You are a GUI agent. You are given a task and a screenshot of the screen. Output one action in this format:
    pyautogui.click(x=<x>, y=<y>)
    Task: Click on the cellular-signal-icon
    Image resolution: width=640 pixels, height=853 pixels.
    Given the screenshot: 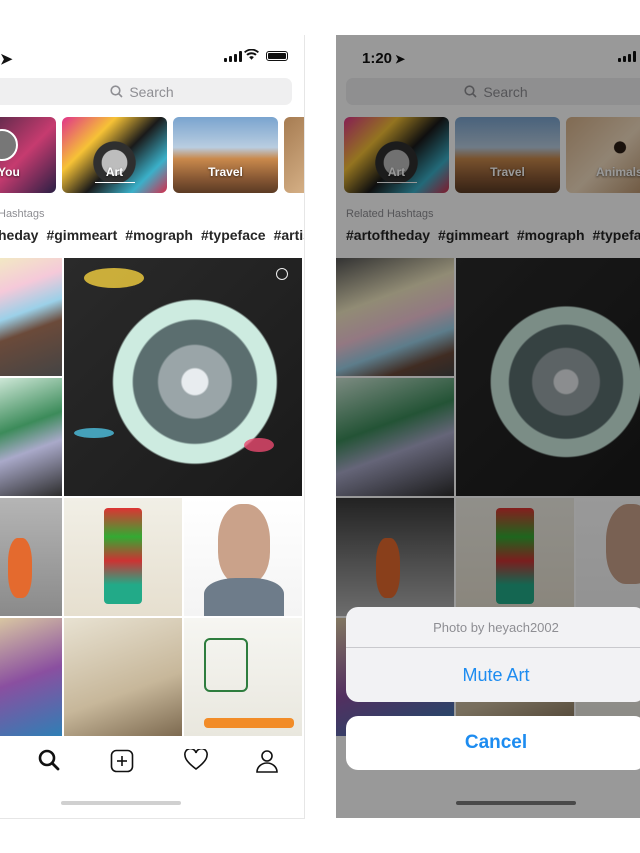 What is the action you would take?
    pyautogui.click(x=233, y=56)
    